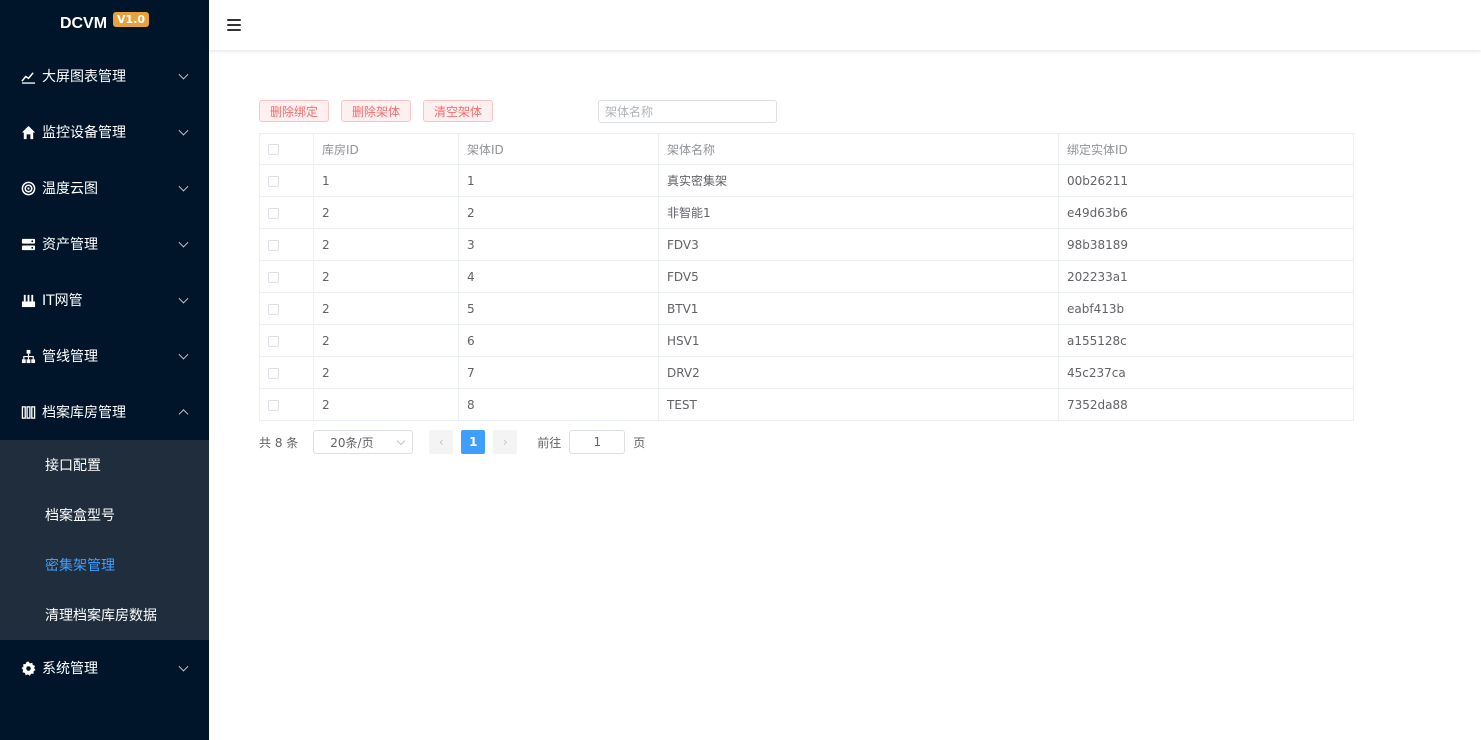  Describe the element at coordinates (83, 23) in the screenshot. I see `brand-name: DCVM` at that location.